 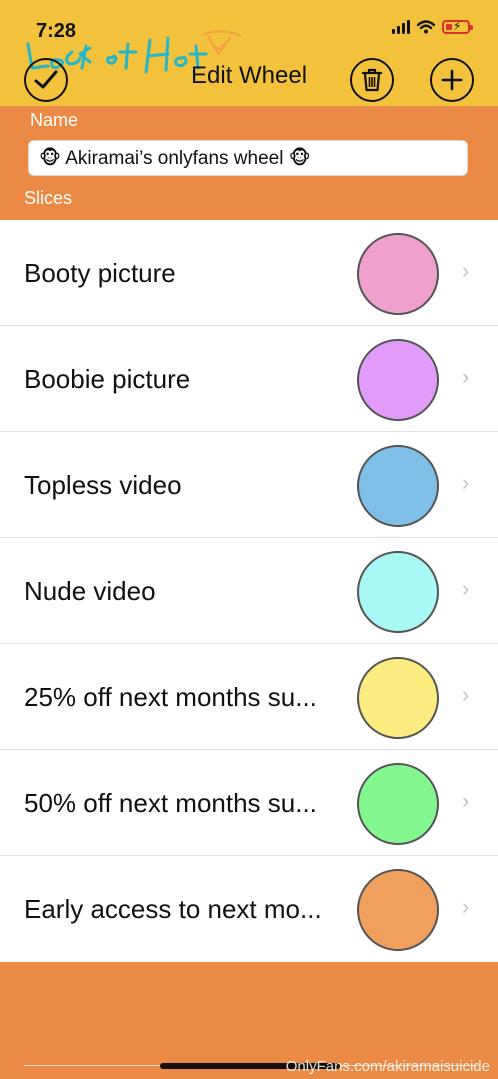 What do you see at coordinates (249, 53) in the screenshot?
I see `nav-header: 7:28 ⚡ Edit Wheel` at bounding box center [249, 53].